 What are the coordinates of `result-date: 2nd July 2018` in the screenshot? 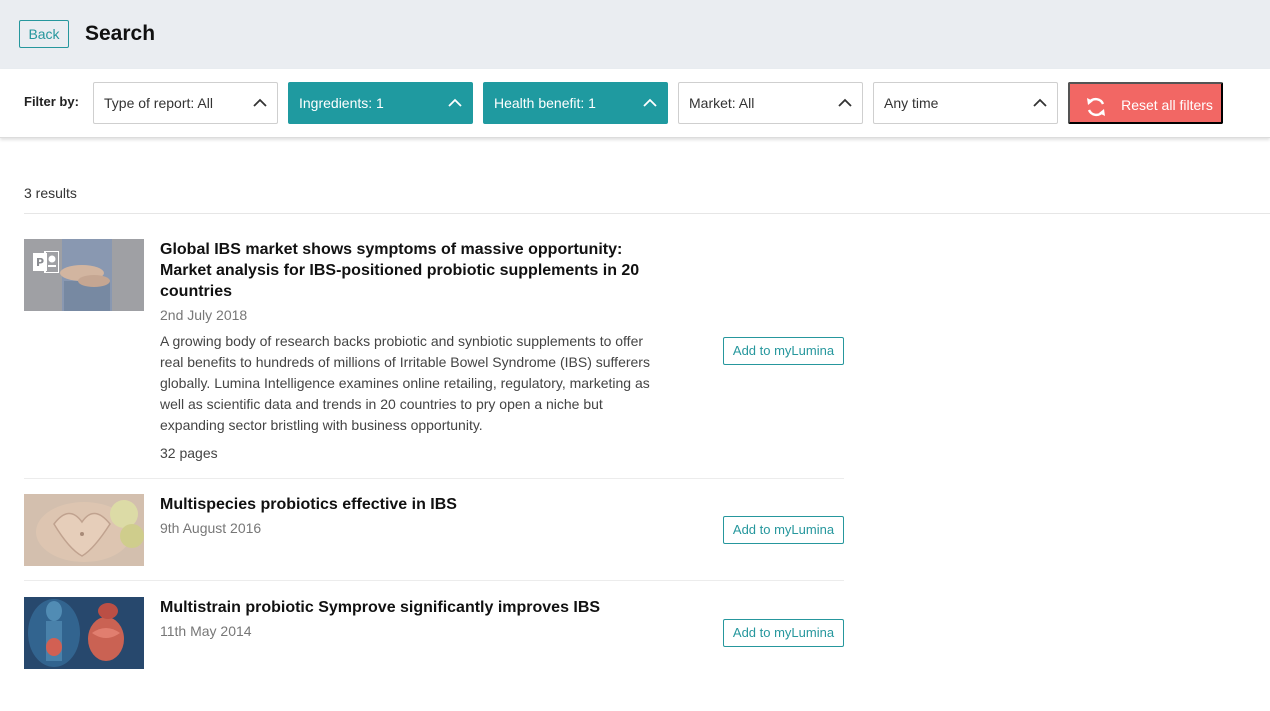 It's located at (204, 315).